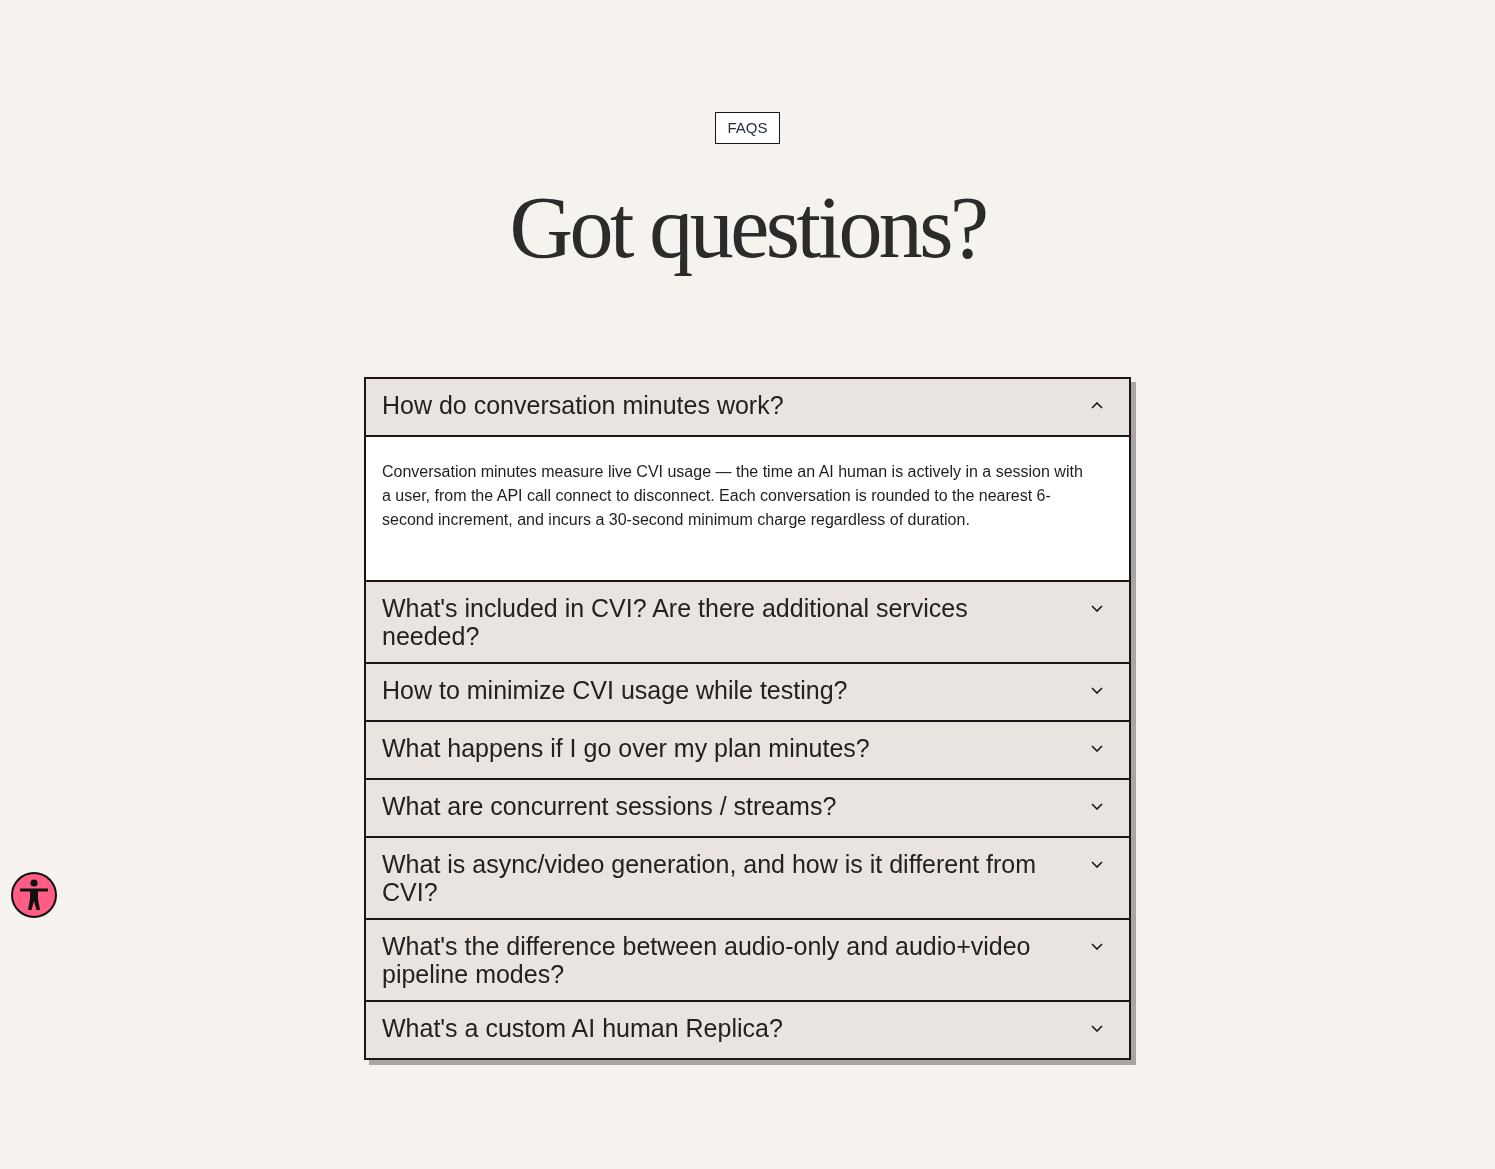  Describe the element at coordinates (1097, 405) in the screenshot. I see `chevron-up-icon` at that location.